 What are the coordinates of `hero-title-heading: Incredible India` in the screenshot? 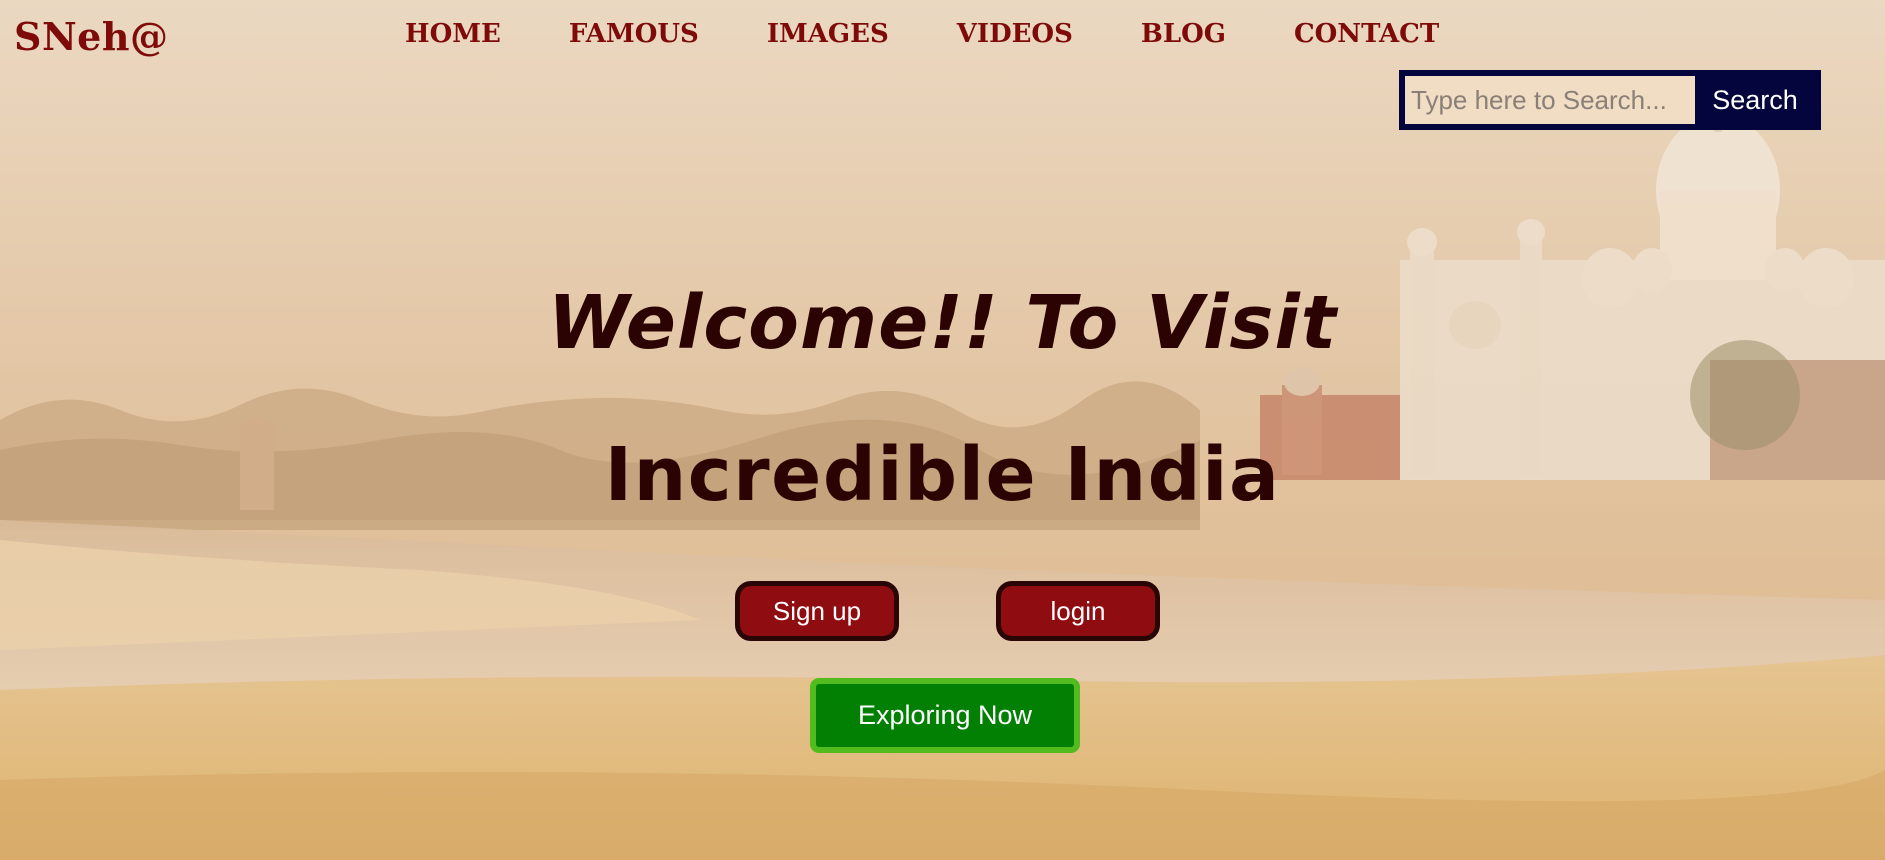 It's located at (942, 475).